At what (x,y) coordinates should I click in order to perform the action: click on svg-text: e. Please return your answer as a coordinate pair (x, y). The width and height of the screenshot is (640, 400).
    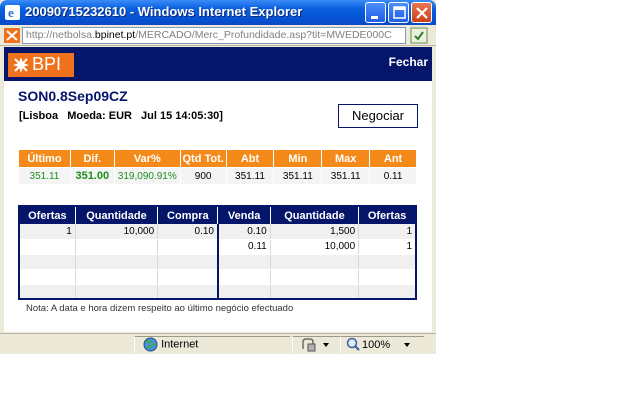
    Looking at the image, I should click on (11, 12).